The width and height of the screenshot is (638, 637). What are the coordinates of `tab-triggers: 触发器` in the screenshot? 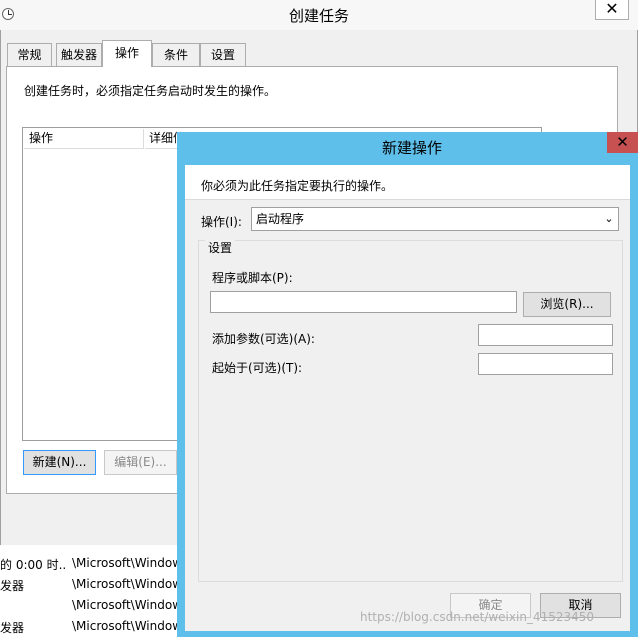 It's located at (79, 54).